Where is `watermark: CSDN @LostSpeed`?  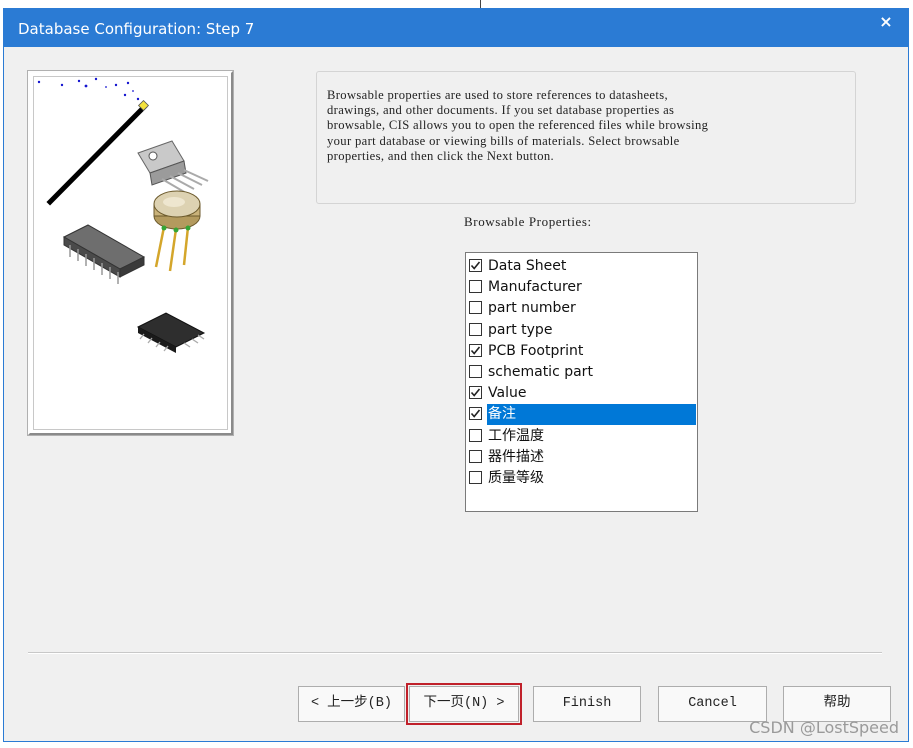 watermark: CSDN @LostSpeed is located at coordinates (824, 727).